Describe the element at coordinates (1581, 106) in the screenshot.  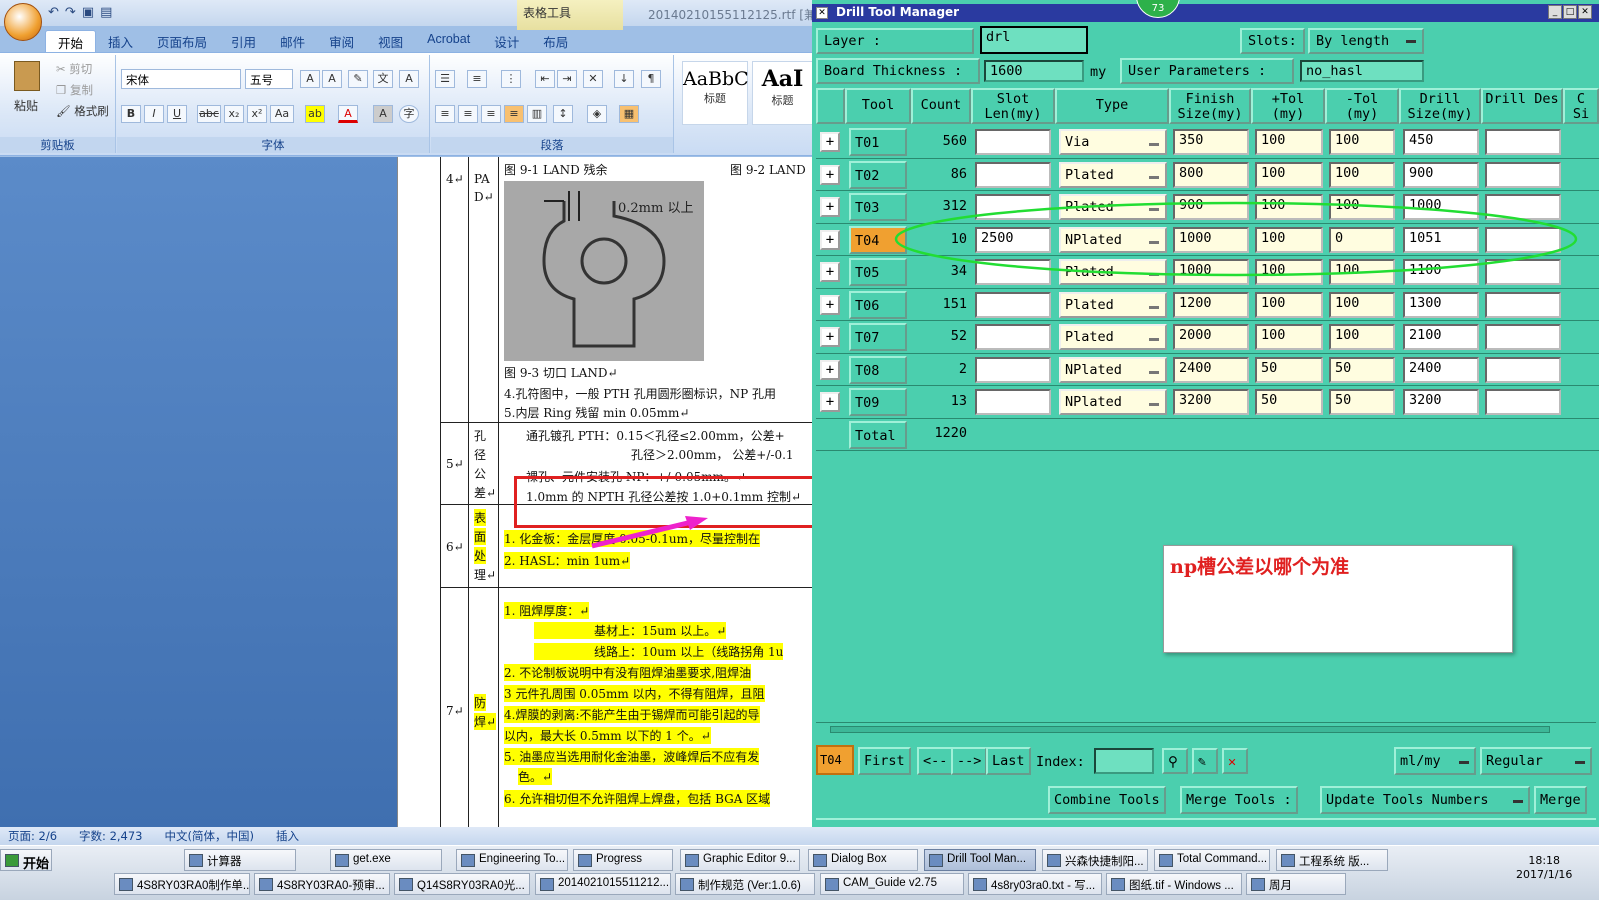
I see `header-cut-off: C Si` at that location.